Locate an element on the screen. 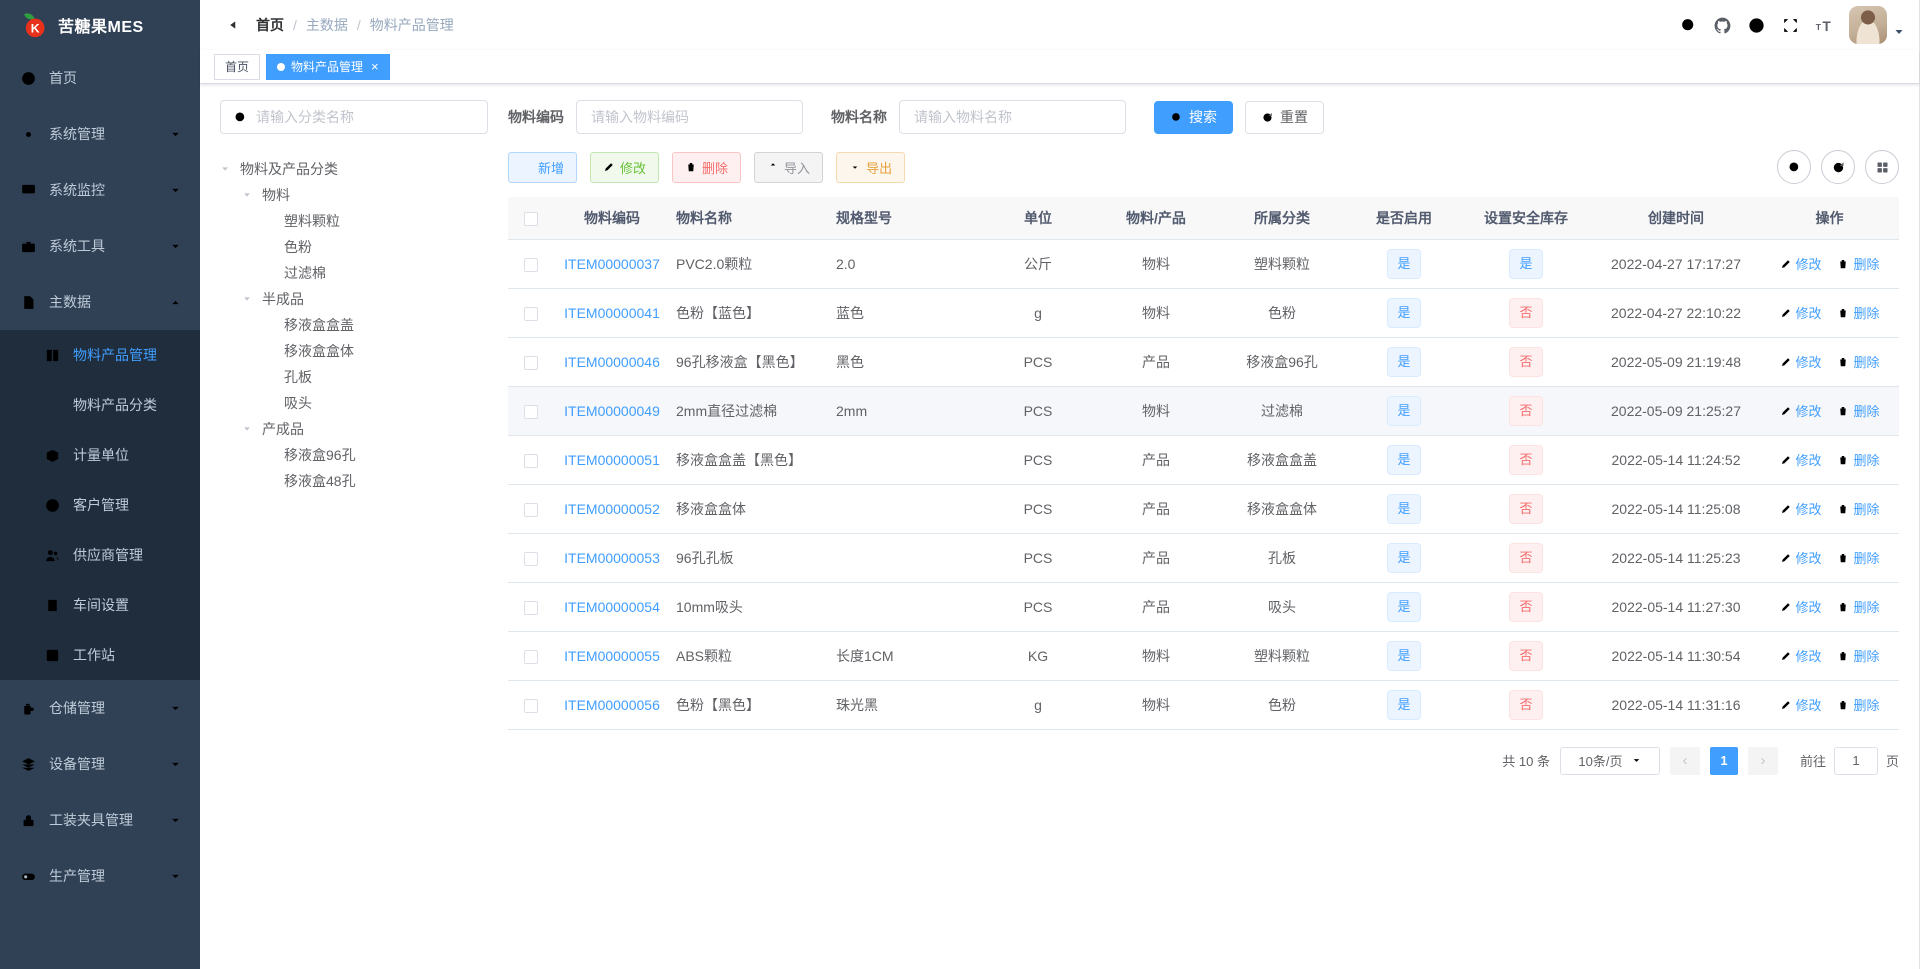 This screenshot has height=969, width=1920. tree-node: 半成品 is located at coordinates (354, 299).